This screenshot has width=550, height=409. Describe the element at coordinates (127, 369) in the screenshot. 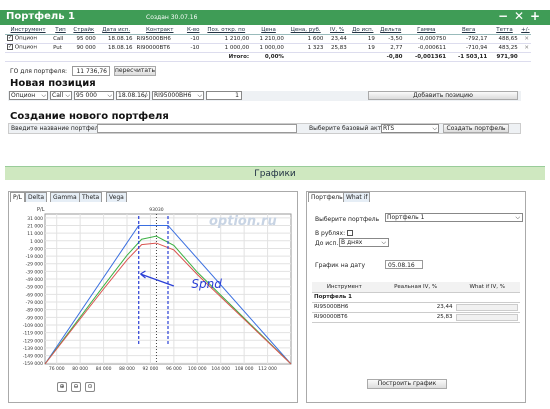

I see `x-tick-label: 88 000` at that location.